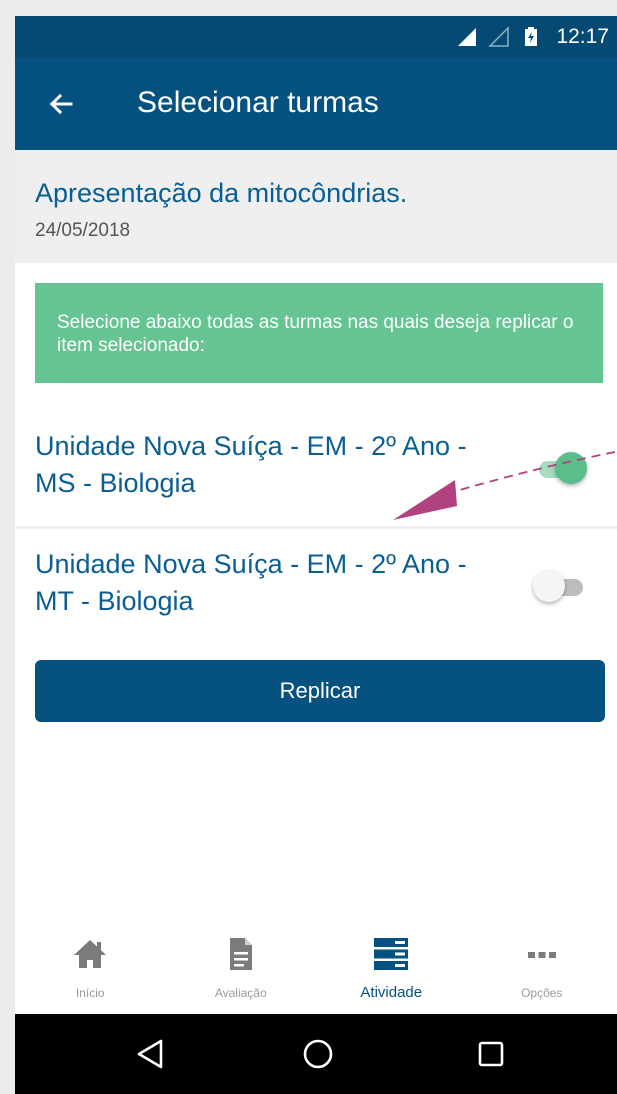 The width and height of the screenshot is (617, 1094). I want to click on signal-empty-icon, so click(499, 36).